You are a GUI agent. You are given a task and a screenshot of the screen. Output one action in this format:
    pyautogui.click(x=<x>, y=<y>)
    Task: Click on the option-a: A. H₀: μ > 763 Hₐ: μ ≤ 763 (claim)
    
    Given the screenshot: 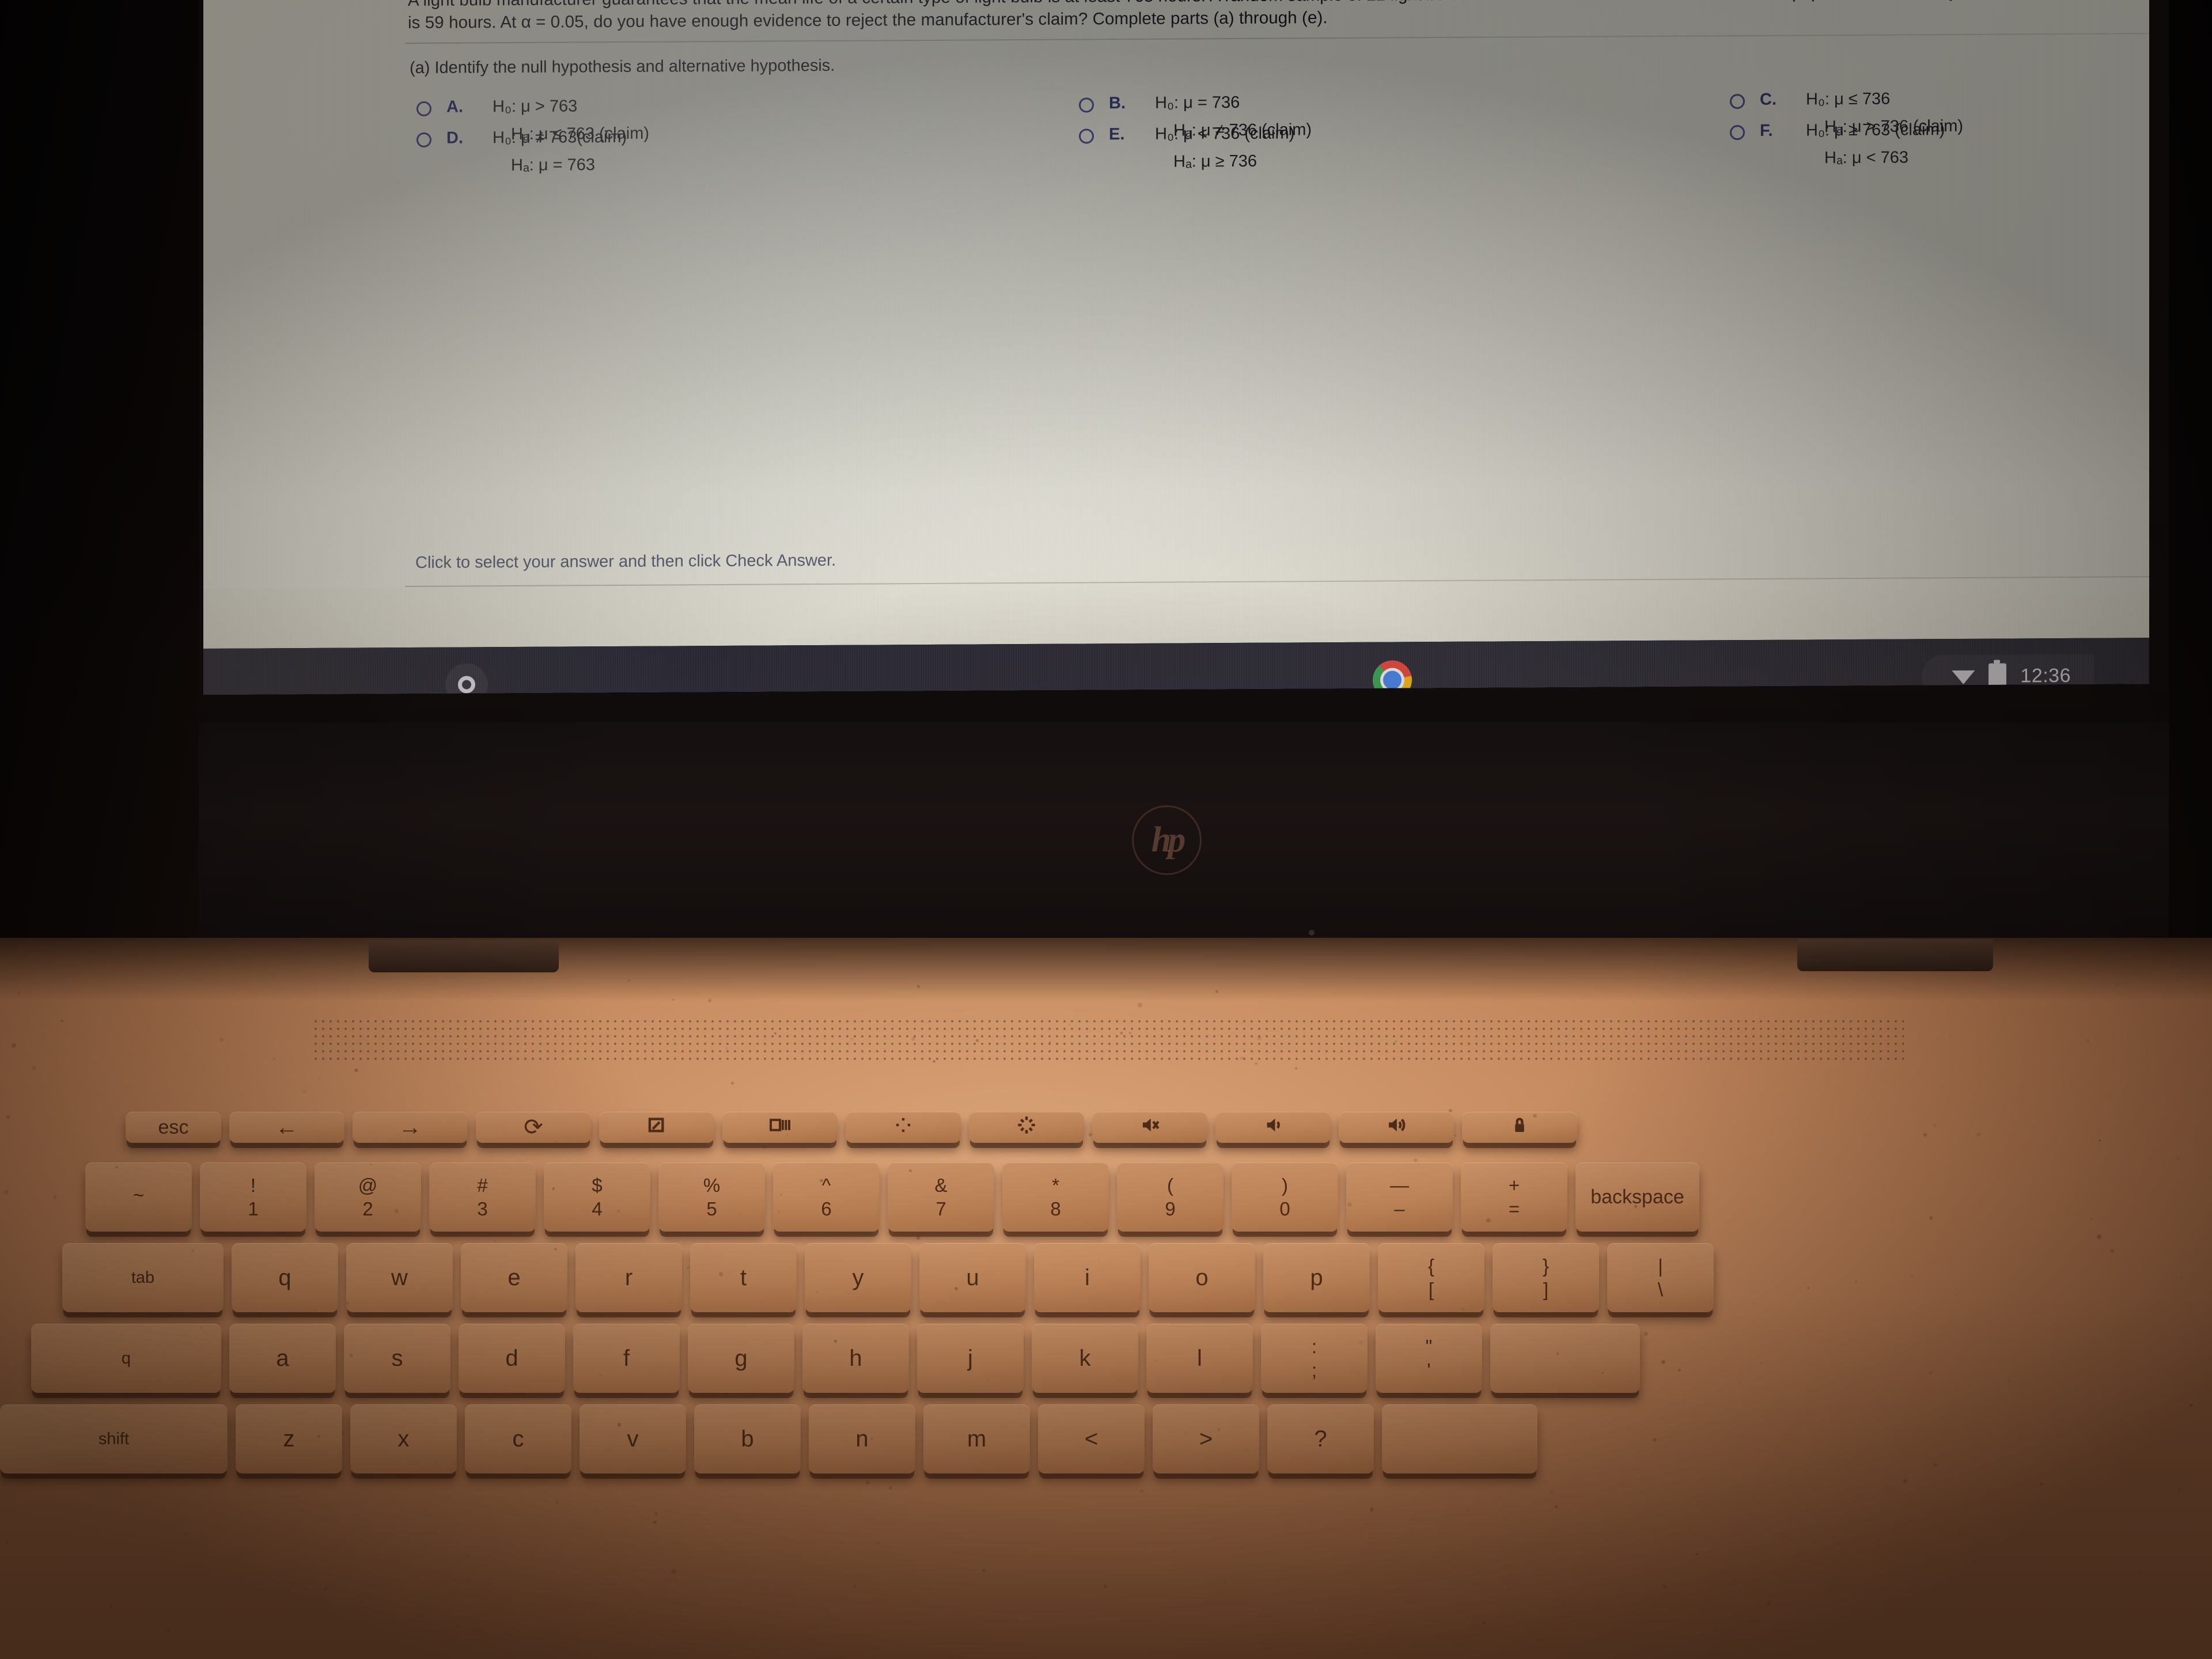 What is the action you would take?
    pyautogui.click(x=756, y=118)
    